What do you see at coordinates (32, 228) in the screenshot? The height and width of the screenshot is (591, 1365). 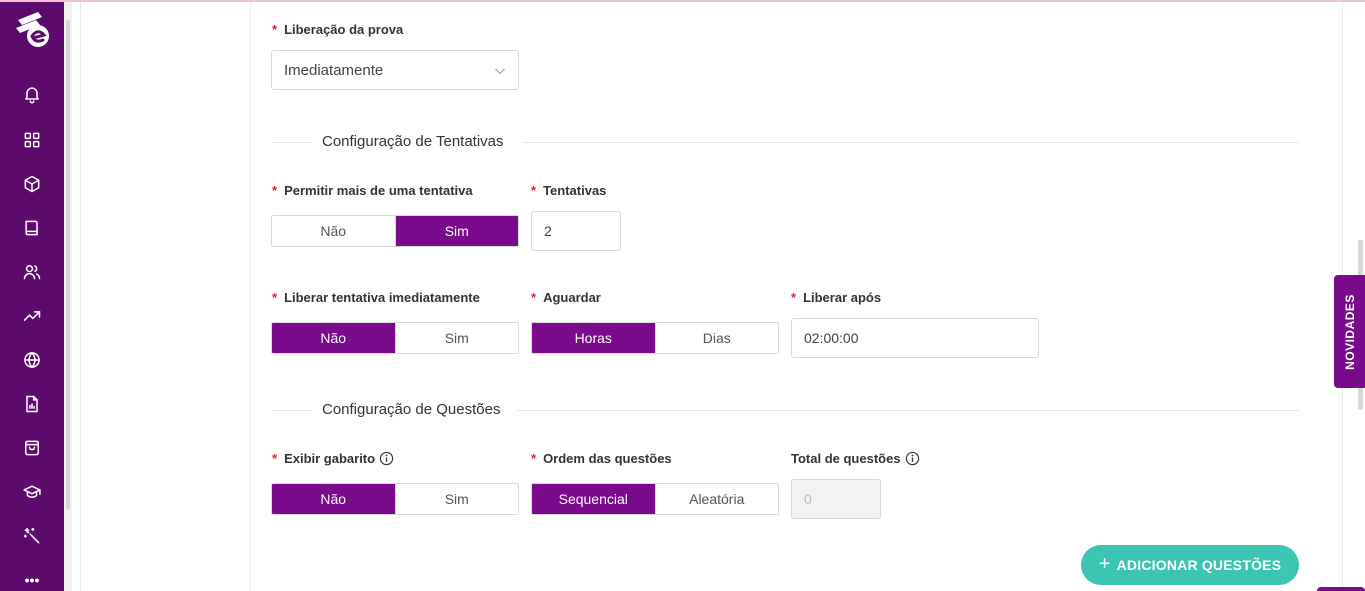 I see `book-icon` at bounding box center [32, 228].